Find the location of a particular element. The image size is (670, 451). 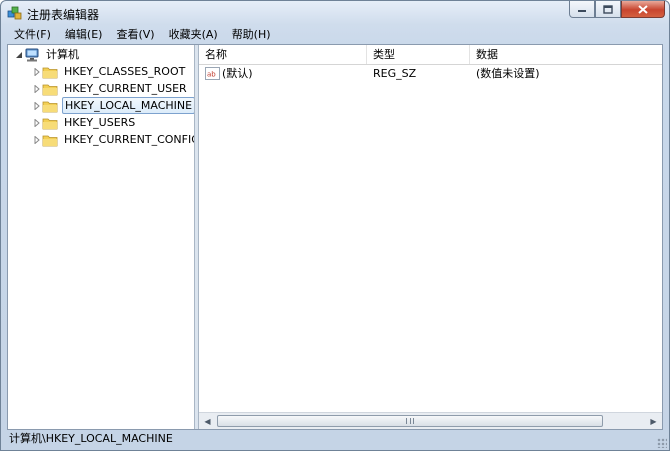

resize-grip-icon is located at coordinates (662, 443).